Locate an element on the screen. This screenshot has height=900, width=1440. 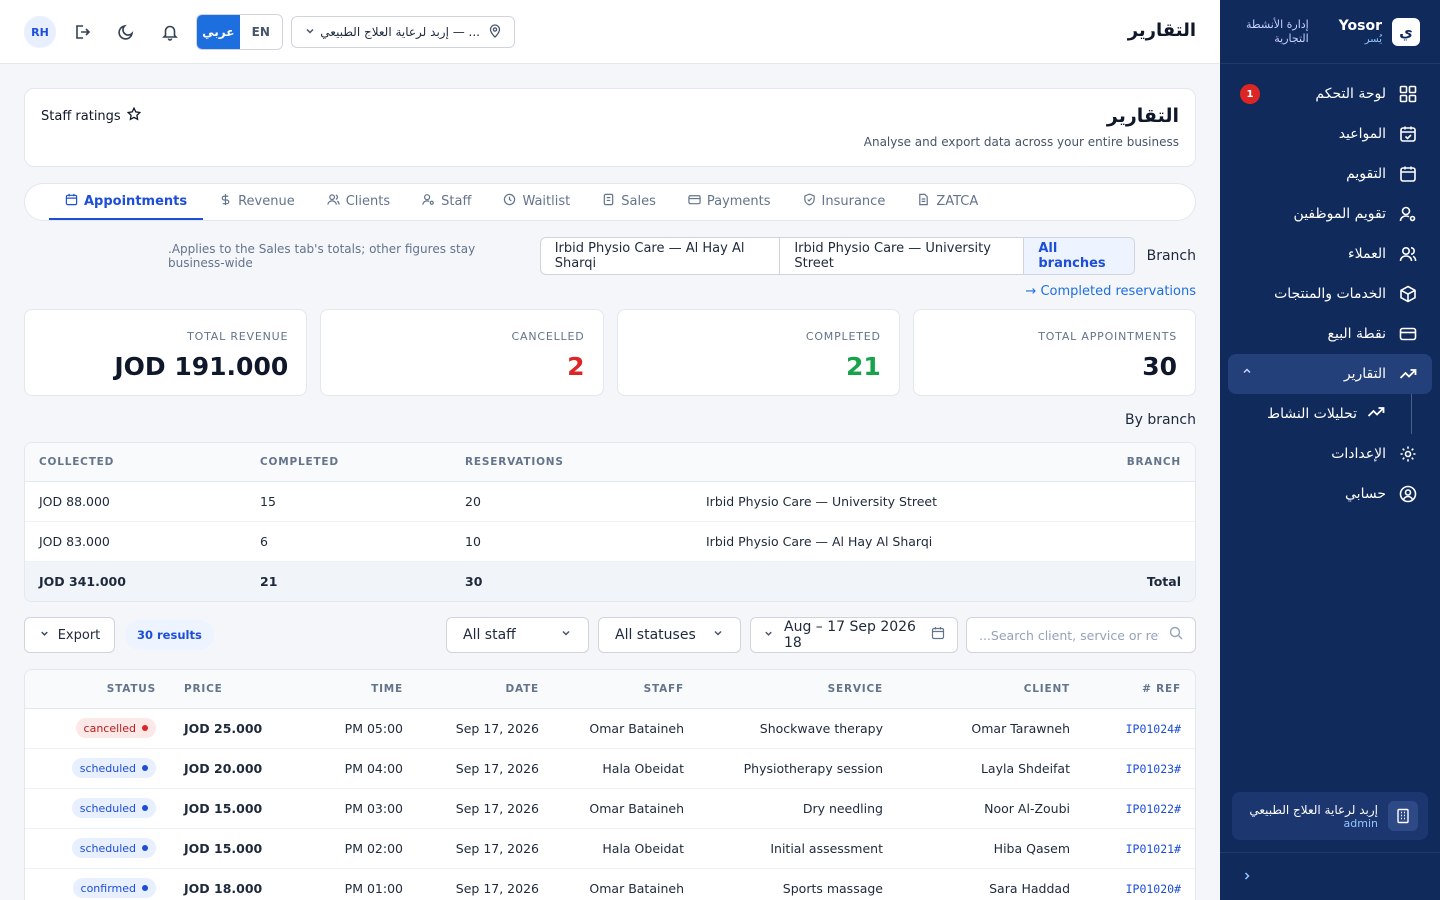
brand-logo: ي is located at coordinates (1406, 31).